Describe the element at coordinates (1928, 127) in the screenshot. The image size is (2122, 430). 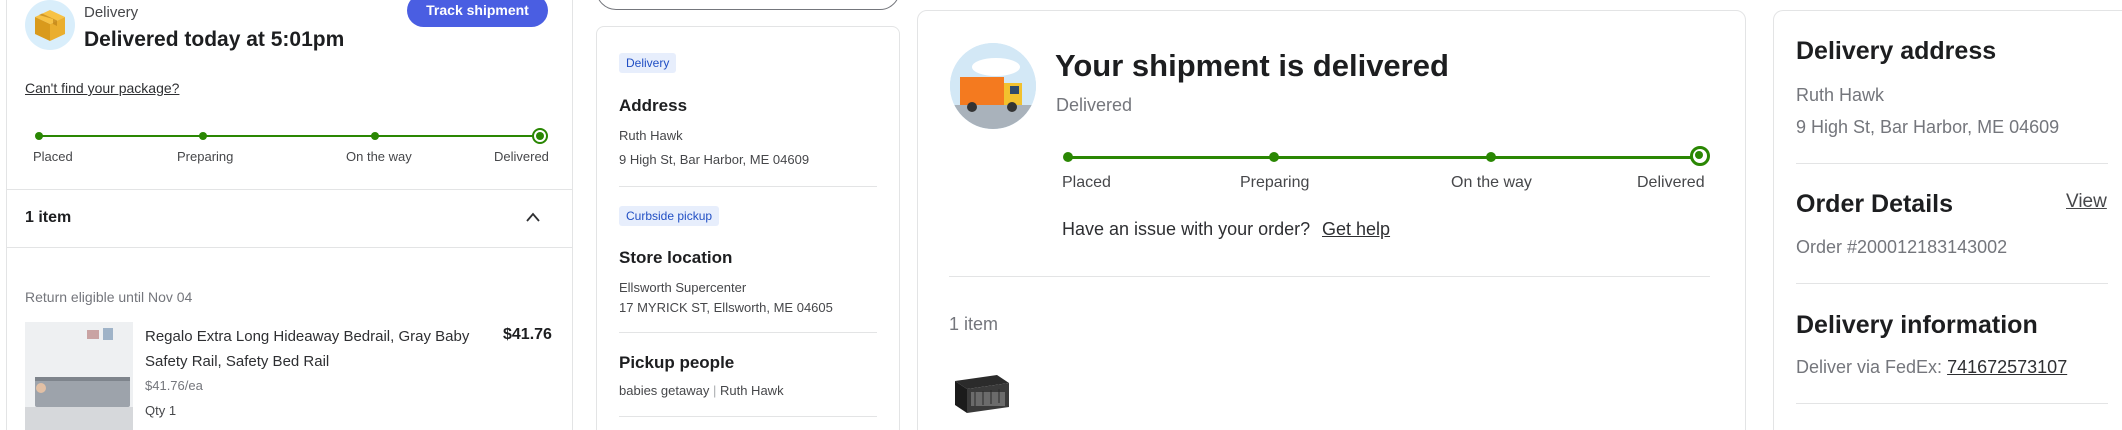
I see `delivery-address-line: 9 High St, Bar Harbor, ME 04609` at that location.